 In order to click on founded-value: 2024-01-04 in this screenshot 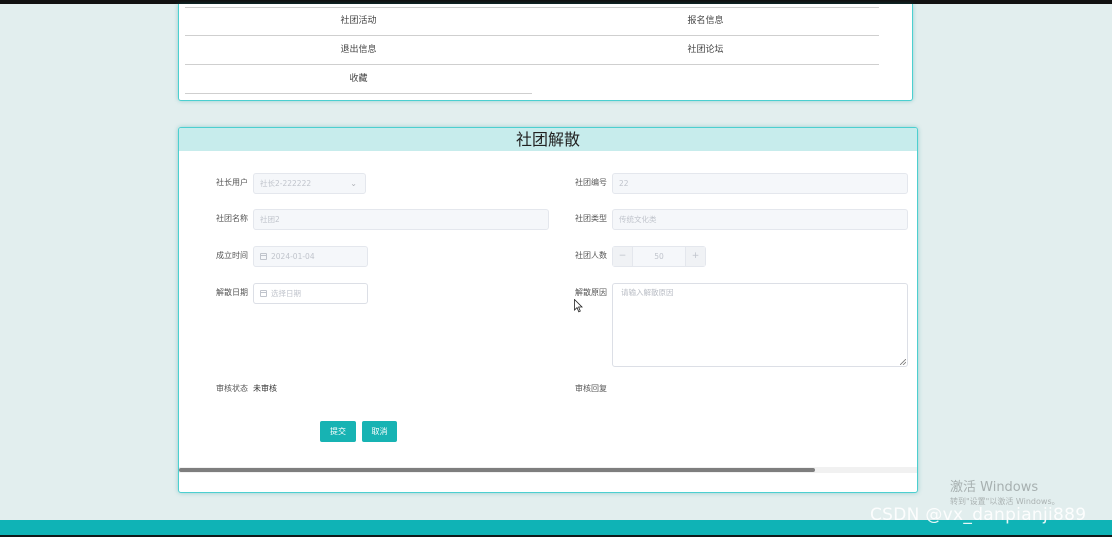, I will do `click(293, 256)`.